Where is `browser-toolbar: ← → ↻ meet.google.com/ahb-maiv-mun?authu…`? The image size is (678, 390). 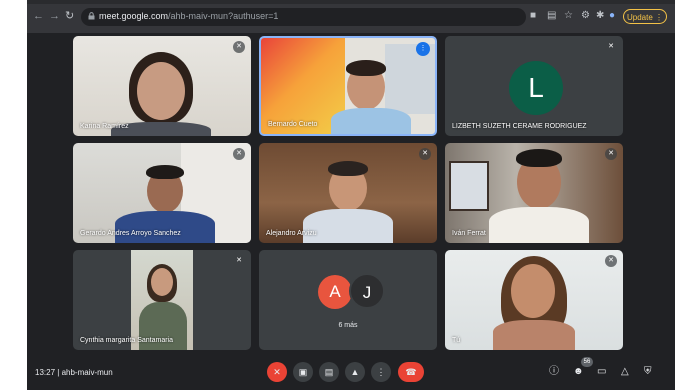 browser-toolbar: ← → ↻ meet.google.com/ahb-maiv-mun?authu… is located at coordinates (351, 16).